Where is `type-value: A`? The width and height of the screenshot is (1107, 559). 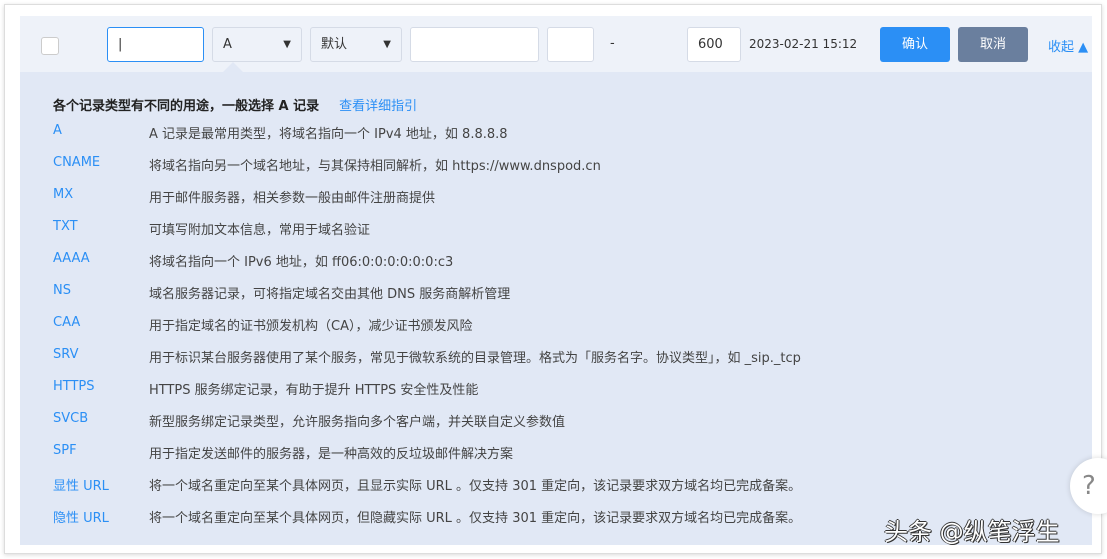
type-value: A is located at coordinates (227, 44).